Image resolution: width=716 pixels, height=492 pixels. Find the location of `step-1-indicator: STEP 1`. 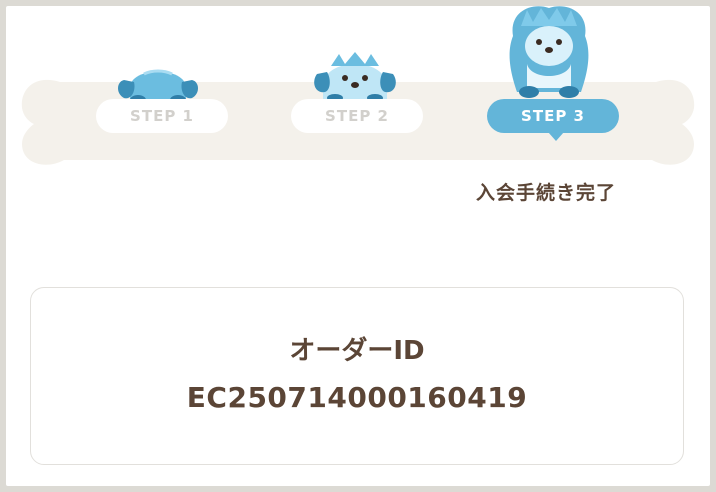

step-1-indicator: STEP 1 is located at coordinates (162, 116).